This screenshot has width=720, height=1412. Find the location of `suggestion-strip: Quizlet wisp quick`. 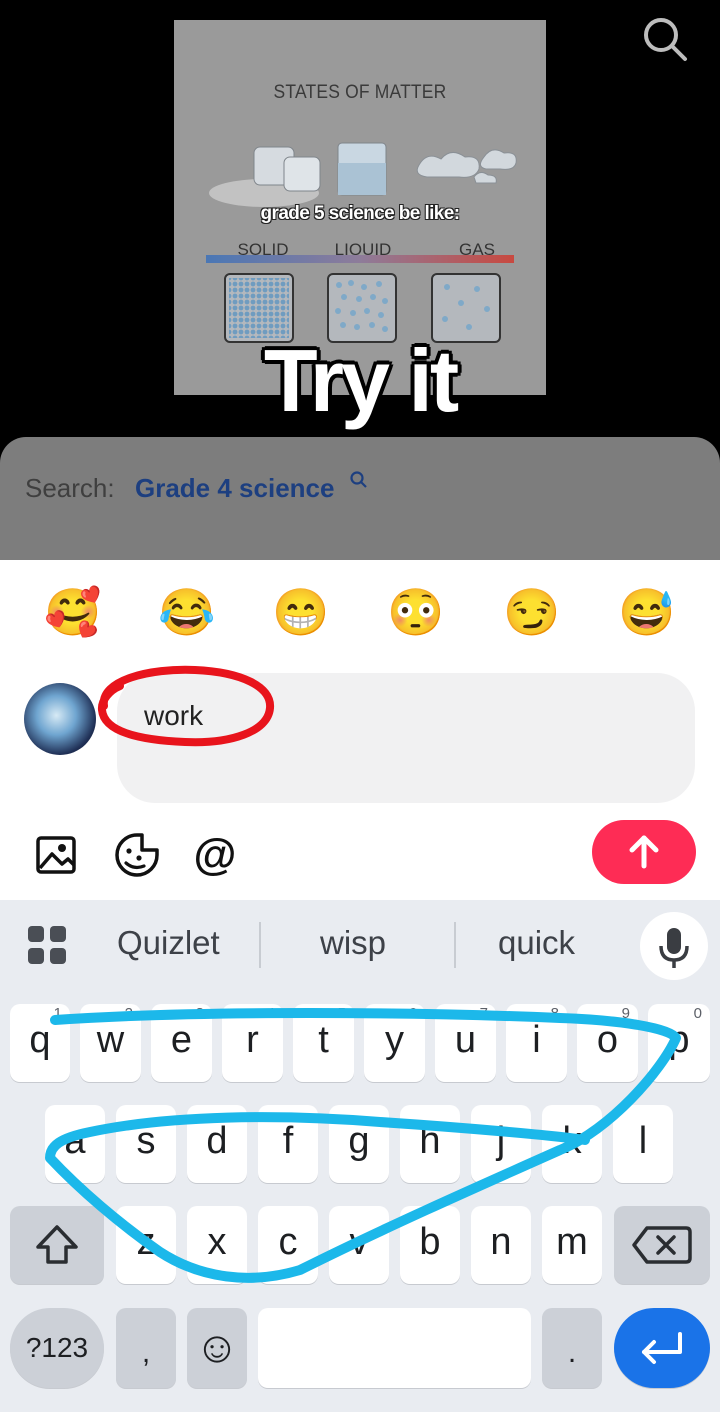

suggestion-strip: Quizlet wisp quick is located at coordinates (360, 946).